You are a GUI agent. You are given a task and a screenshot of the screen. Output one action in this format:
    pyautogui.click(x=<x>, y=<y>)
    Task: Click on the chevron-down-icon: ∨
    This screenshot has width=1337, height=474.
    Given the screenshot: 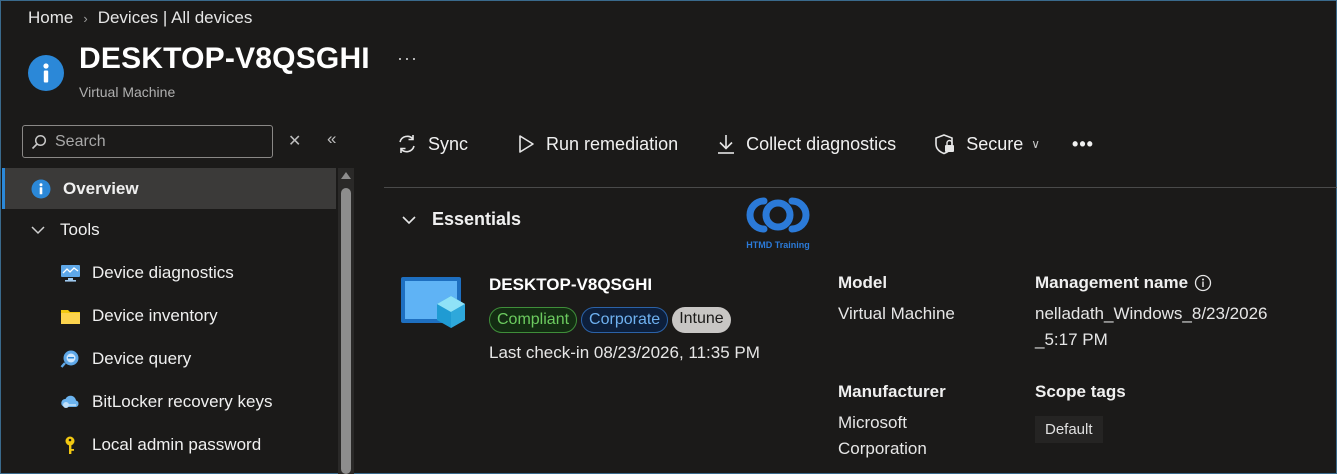 What is the action you would take?
    pyautogui.click(x=1036, y=144)
    